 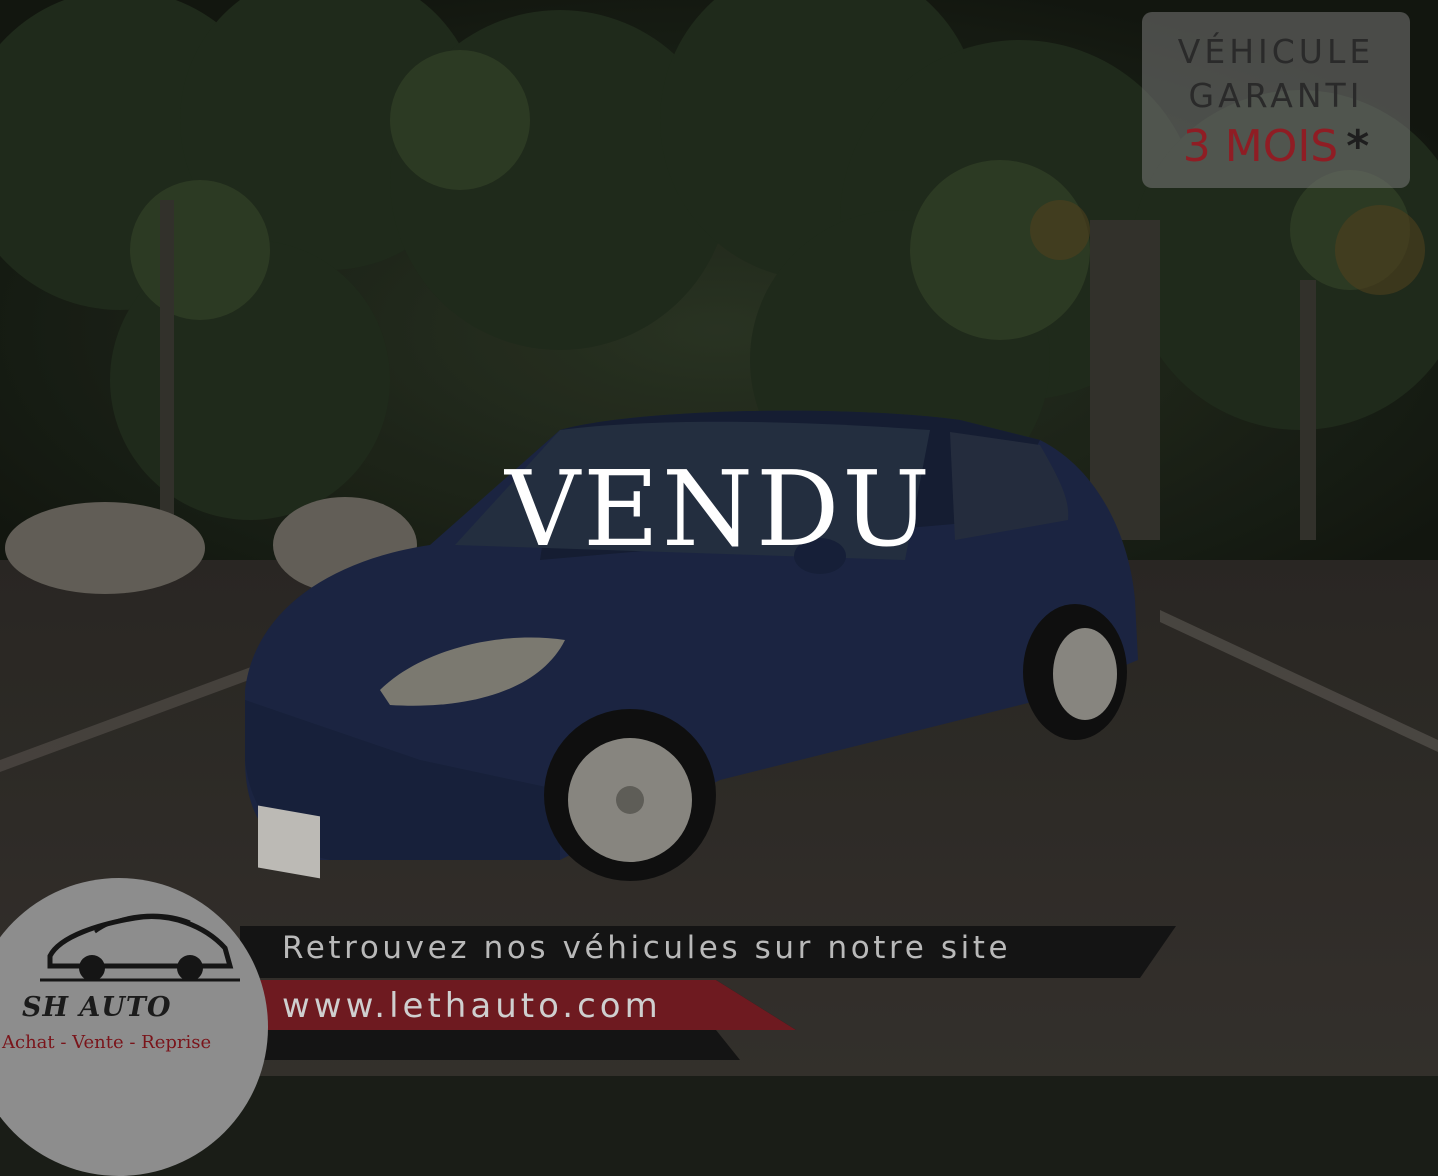 What do you see at coordinates (647, 948) in the screenshot?
I see `banner-tagline: Retrouvez nos véhicules sur notre site` at bounding box center [647, 948].